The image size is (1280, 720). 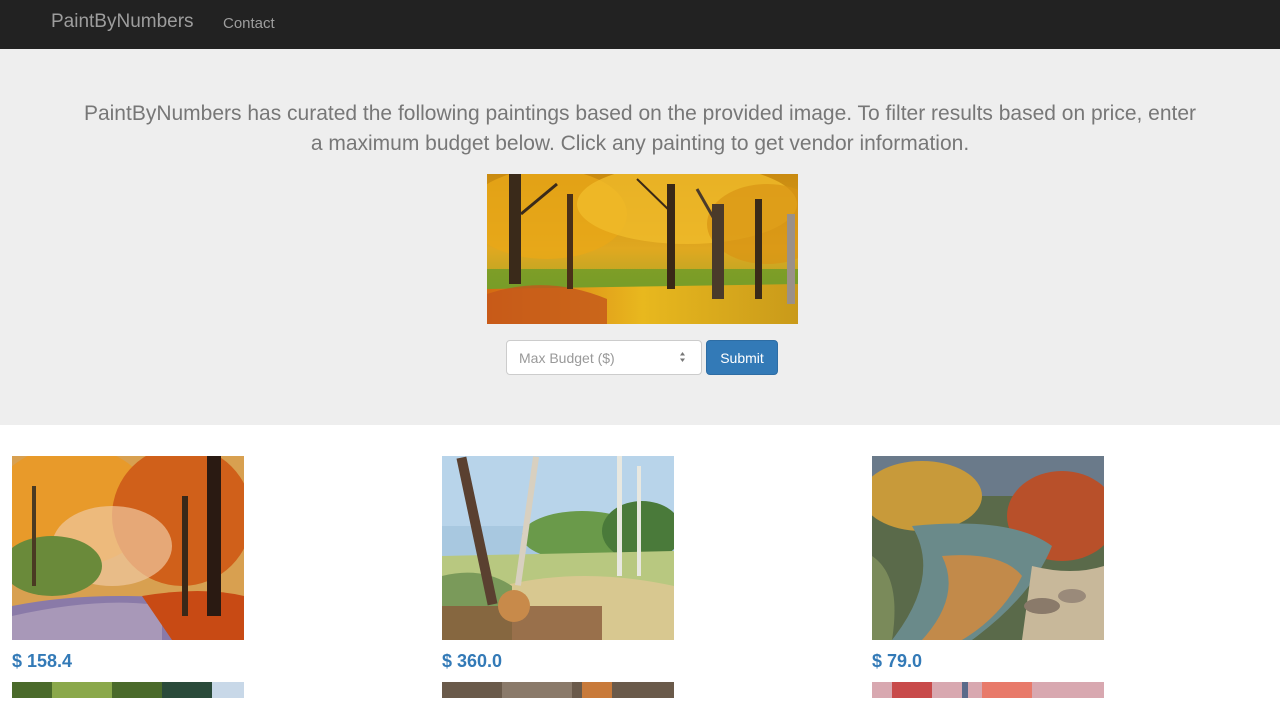 I want to click on reference-image, so click(x=642, y=249).